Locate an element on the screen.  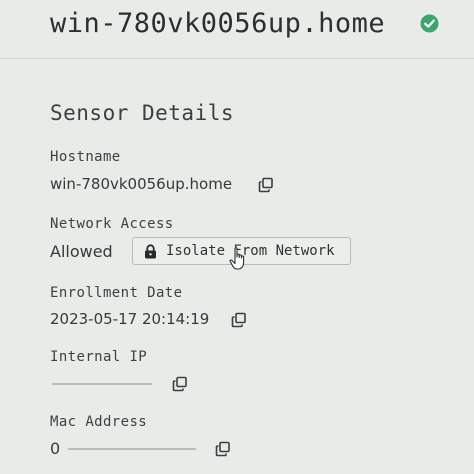
section-title: Sensor Details is located at coordinates (142, 113).